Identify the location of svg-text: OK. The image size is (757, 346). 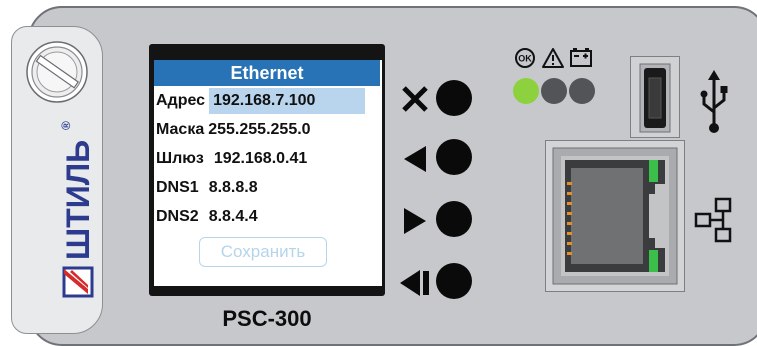
(525, 59).